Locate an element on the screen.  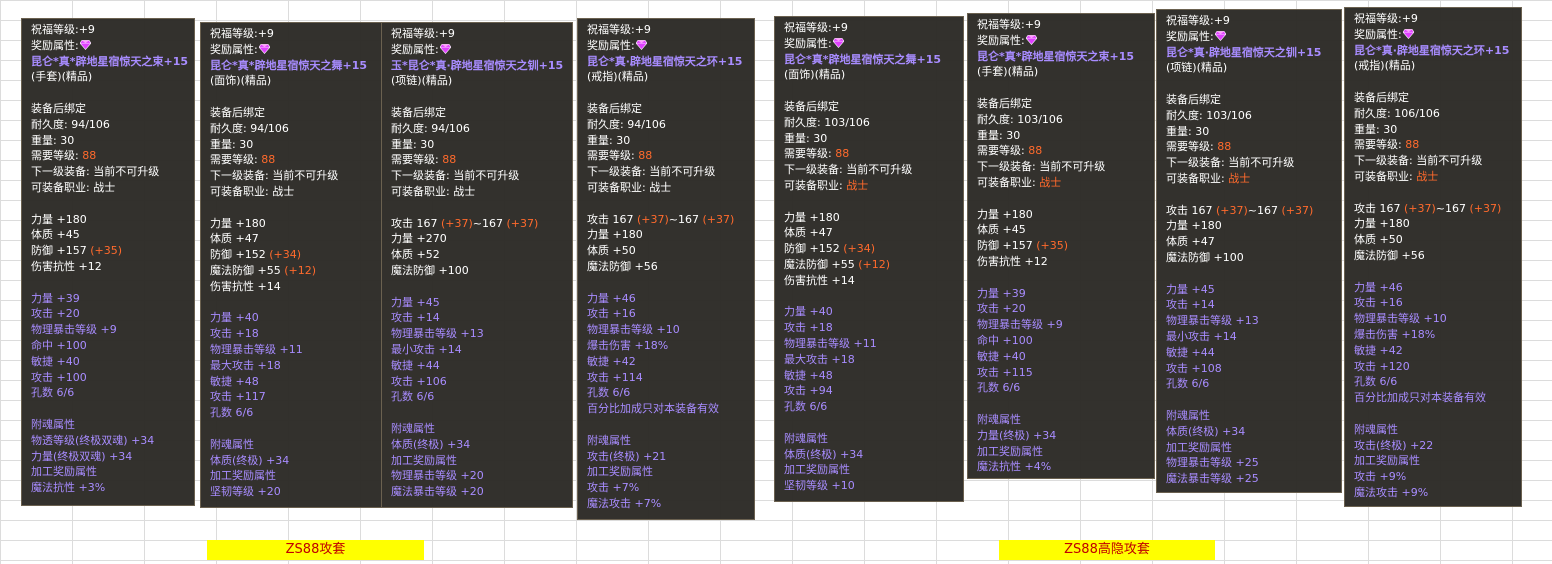
stat-text: (戒指)(精品) is located at coordinates (618, 77).